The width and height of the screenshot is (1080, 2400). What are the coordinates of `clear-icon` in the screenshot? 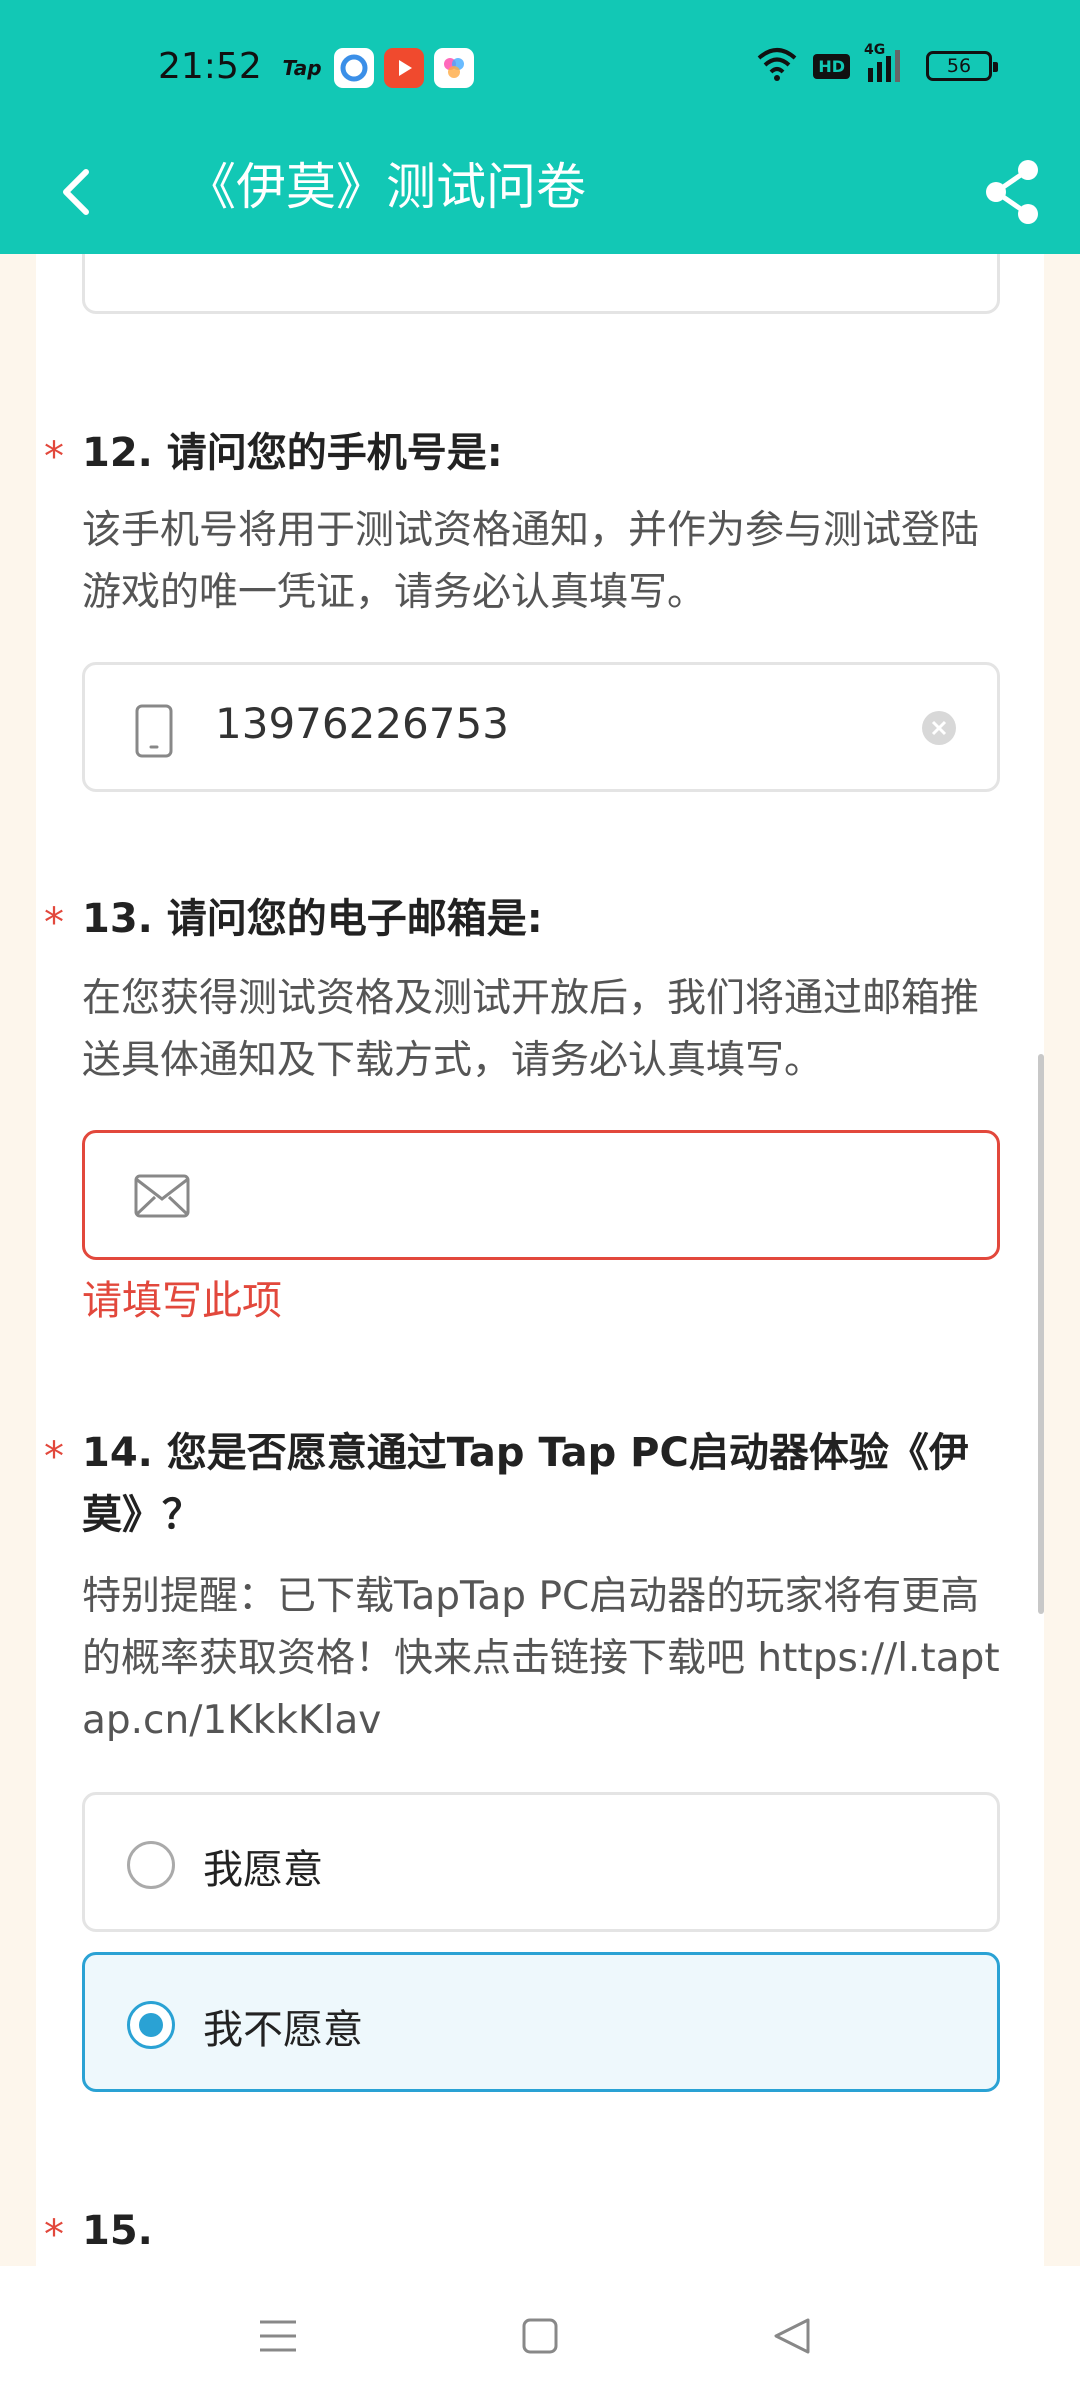 It's located at (939, 728).